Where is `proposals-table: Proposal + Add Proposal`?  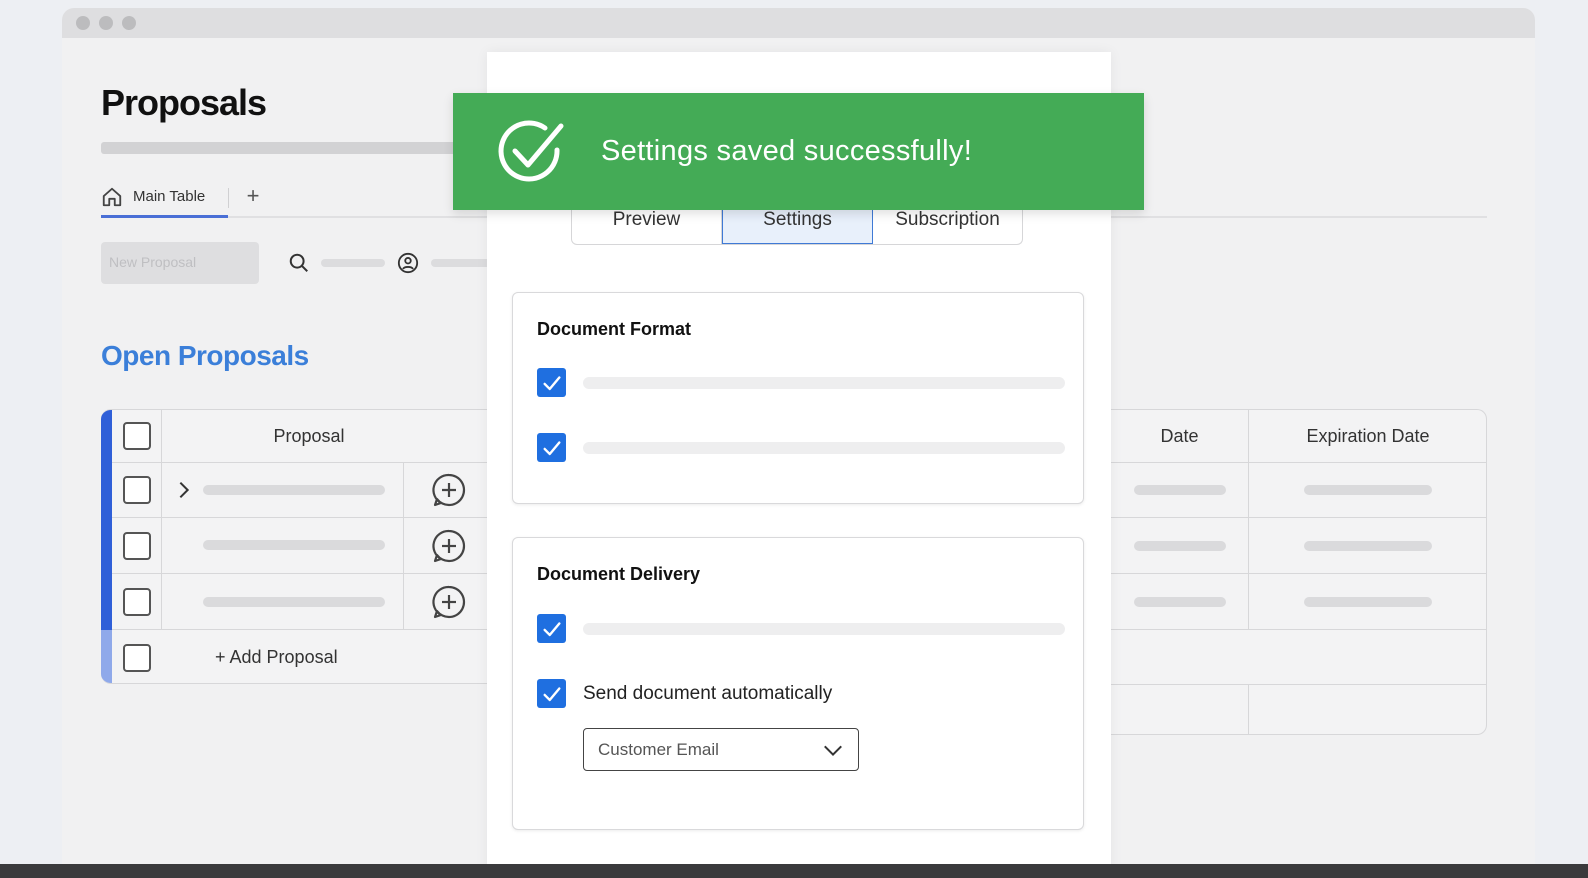 proposals-table: Proposal + Add Proposal is located at coordinates (301, 546).